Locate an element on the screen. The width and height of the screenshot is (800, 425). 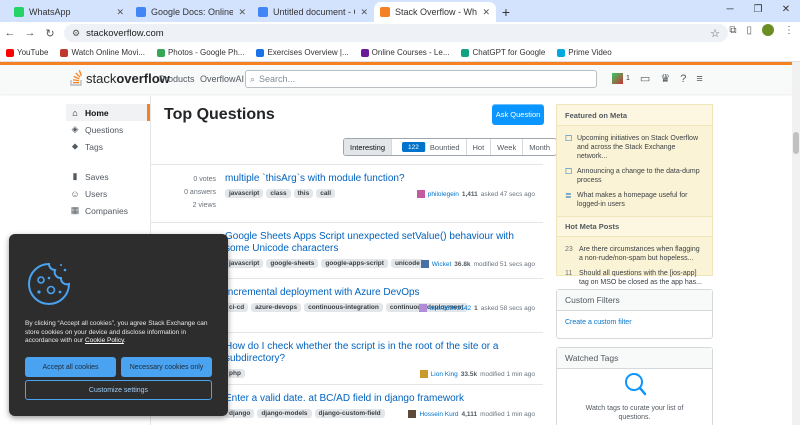
help-icon: ? is located at coordinates (683, 79).